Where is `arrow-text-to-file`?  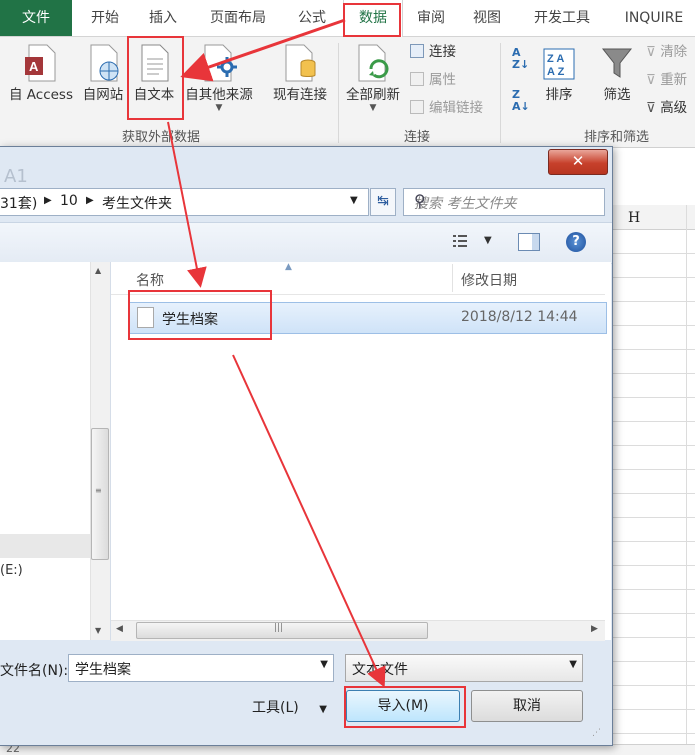
arrow-text-to-file is located at coordinates (187, 204).